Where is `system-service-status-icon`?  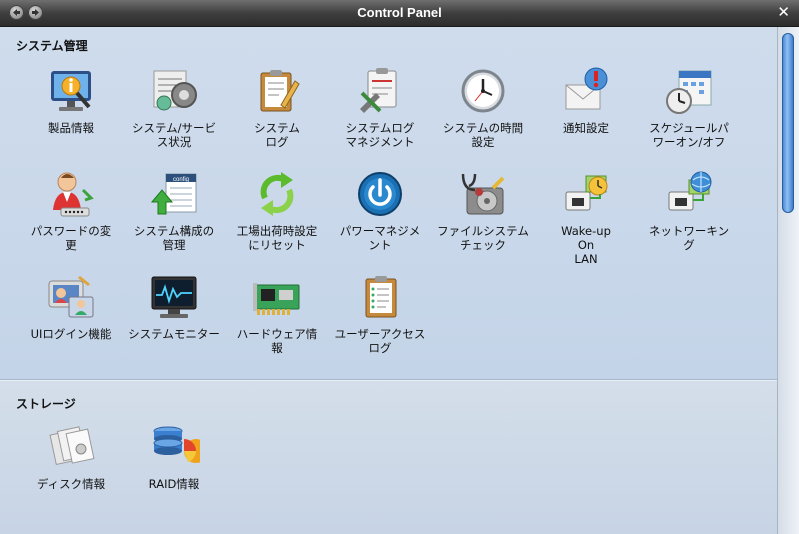 system-service-status-icon is located at coordinates (175, 90).